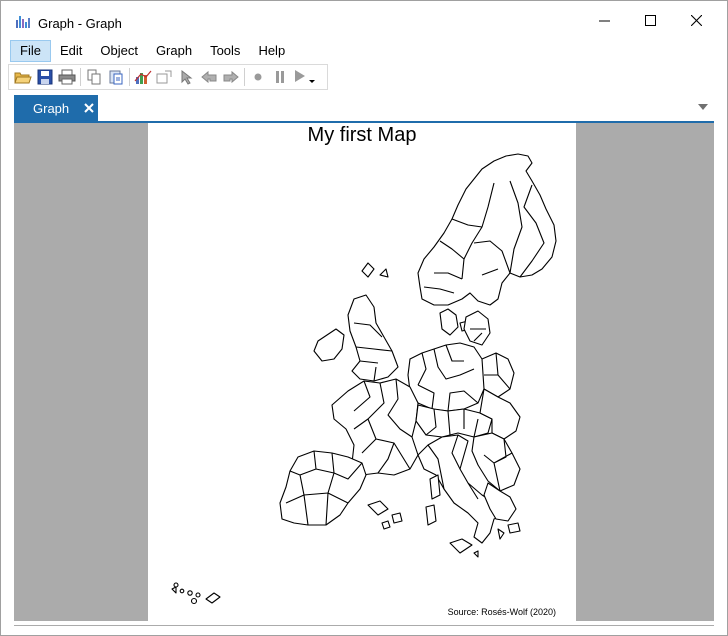 The image size is (728, 636). I want to click on record-icon, so click(258, 77).